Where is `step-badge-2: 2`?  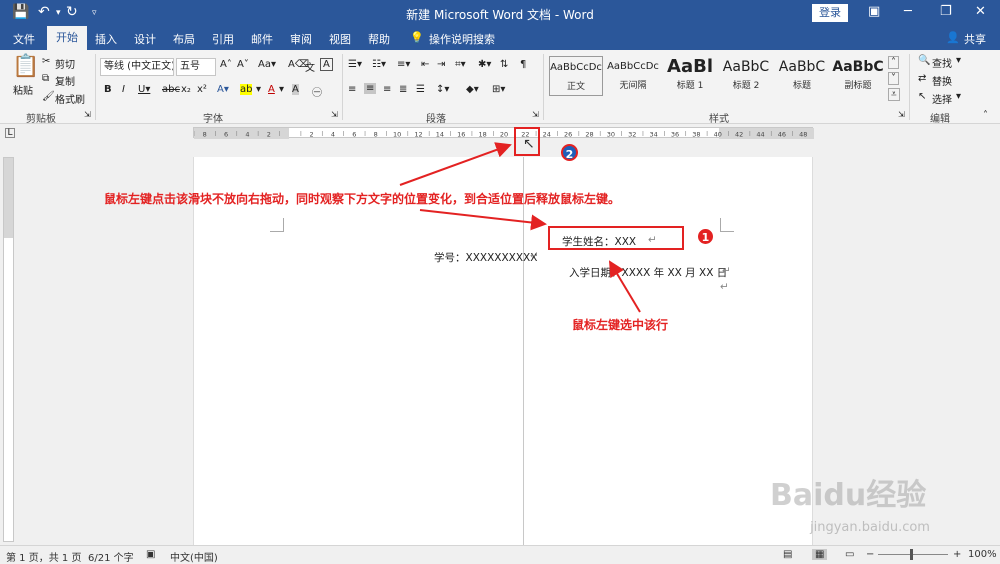 step-badge-2: 2 is located at coordinates (569, 152).